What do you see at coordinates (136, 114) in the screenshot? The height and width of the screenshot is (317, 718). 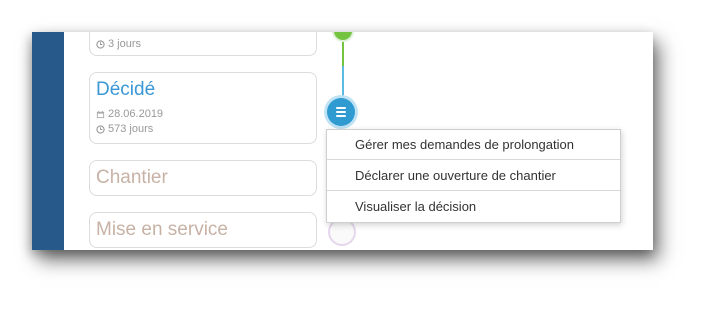 I see `step-date: 28.06.2019` at bounding box center [136, 114].